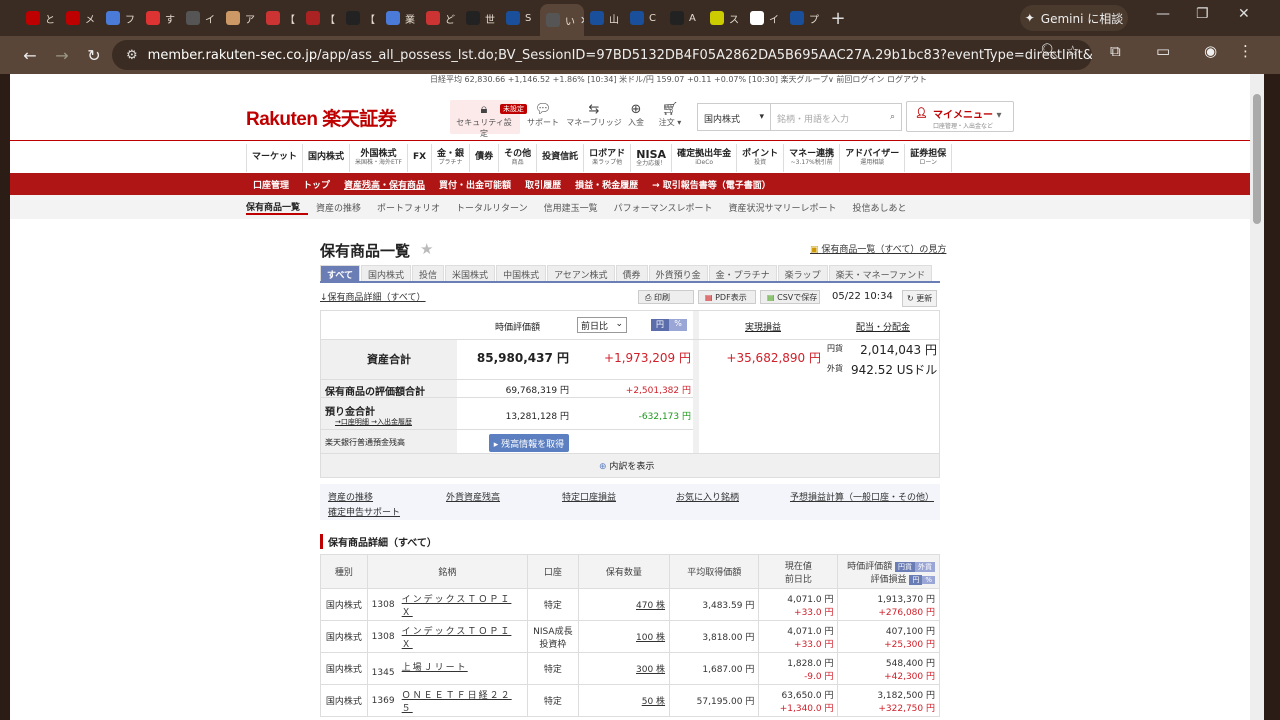 The image size is (1280, 720). Describe the element at coordinates (520, 18) in the screenshot. I see `browser-tab: S` at that location.